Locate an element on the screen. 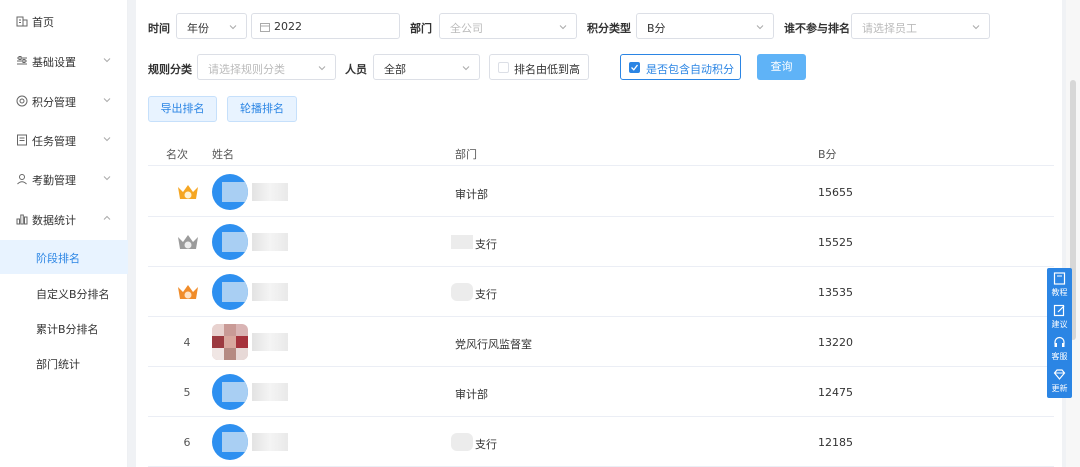  update-button: 更新 is located at coordinates (1059, 382).